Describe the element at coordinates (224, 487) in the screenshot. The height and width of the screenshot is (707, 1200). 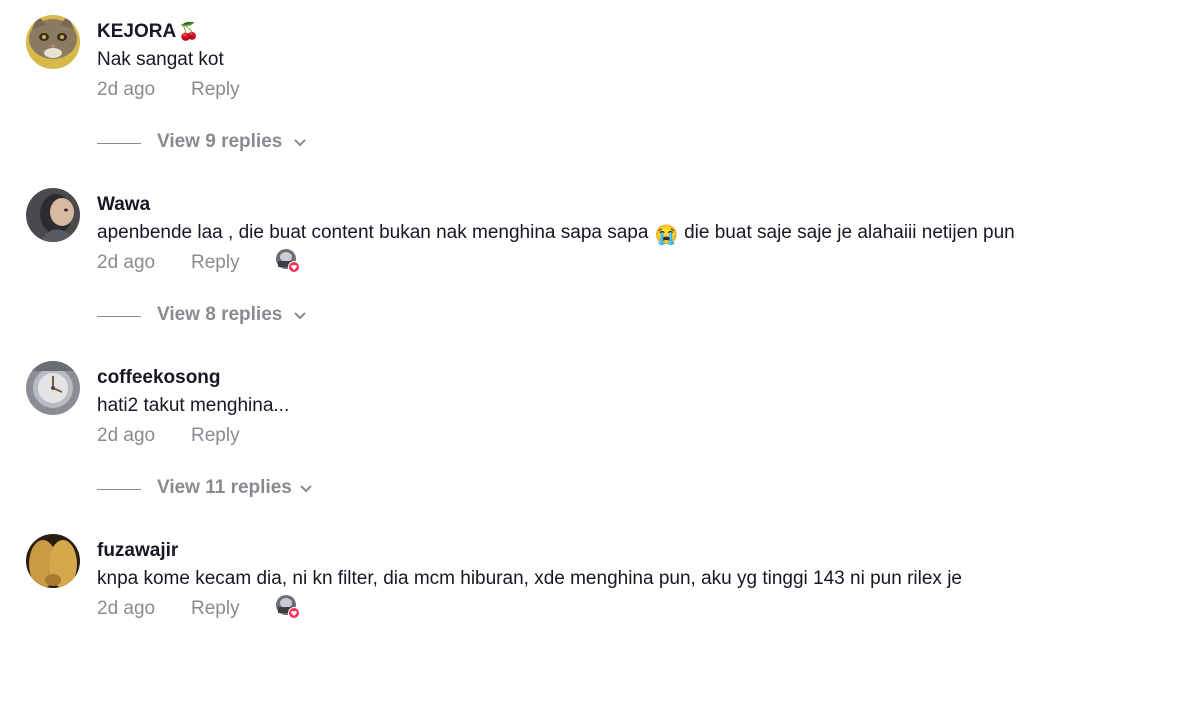
I see `view-replies-label: View 11 replies` at that location.